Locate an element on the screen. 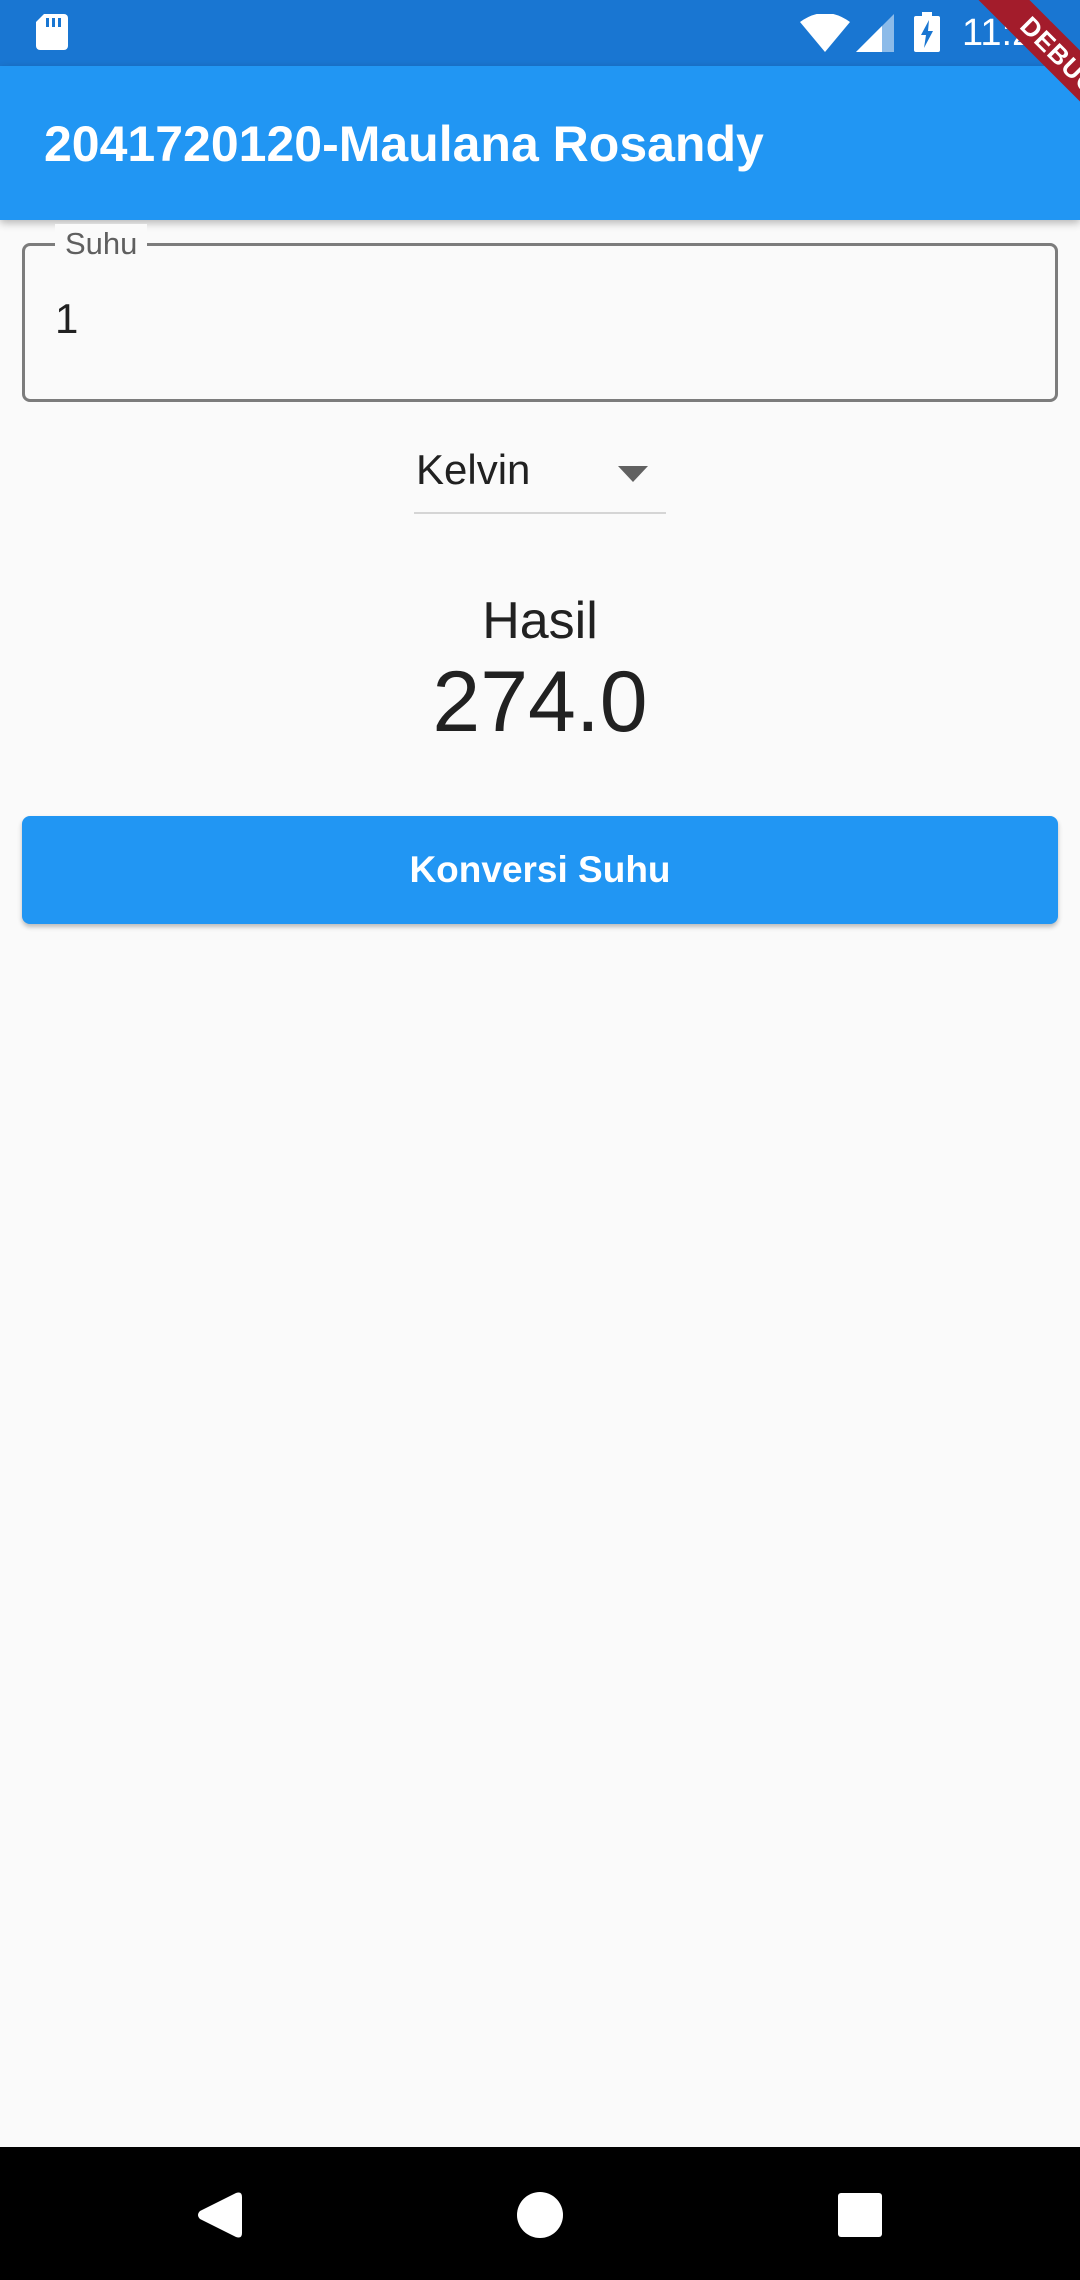 This screenshot has width=1080, height=2280. temperature-field: Suhu 1 is located at coordinates (540, 313).